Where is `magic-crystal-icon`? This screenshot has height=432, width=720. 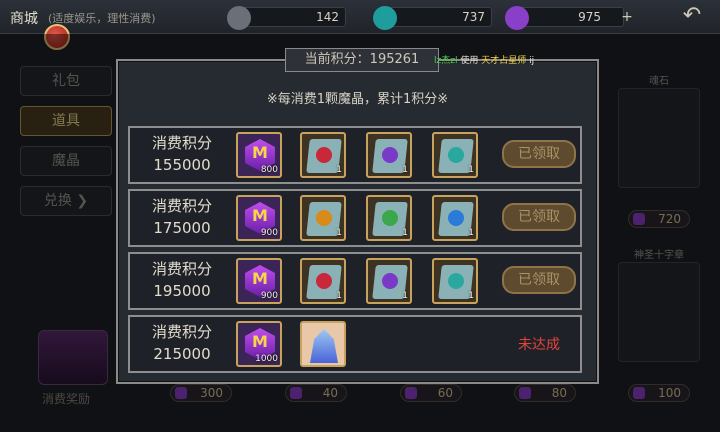 magic-crystal-icon is located at coordinates (517, 18).